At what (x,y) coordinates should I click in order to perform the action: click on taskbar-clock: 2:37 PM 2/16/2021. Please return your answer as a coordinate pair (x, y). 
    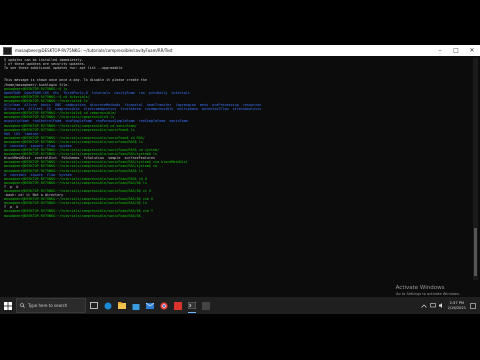
    Looking at the image, I should click on (457, 305).